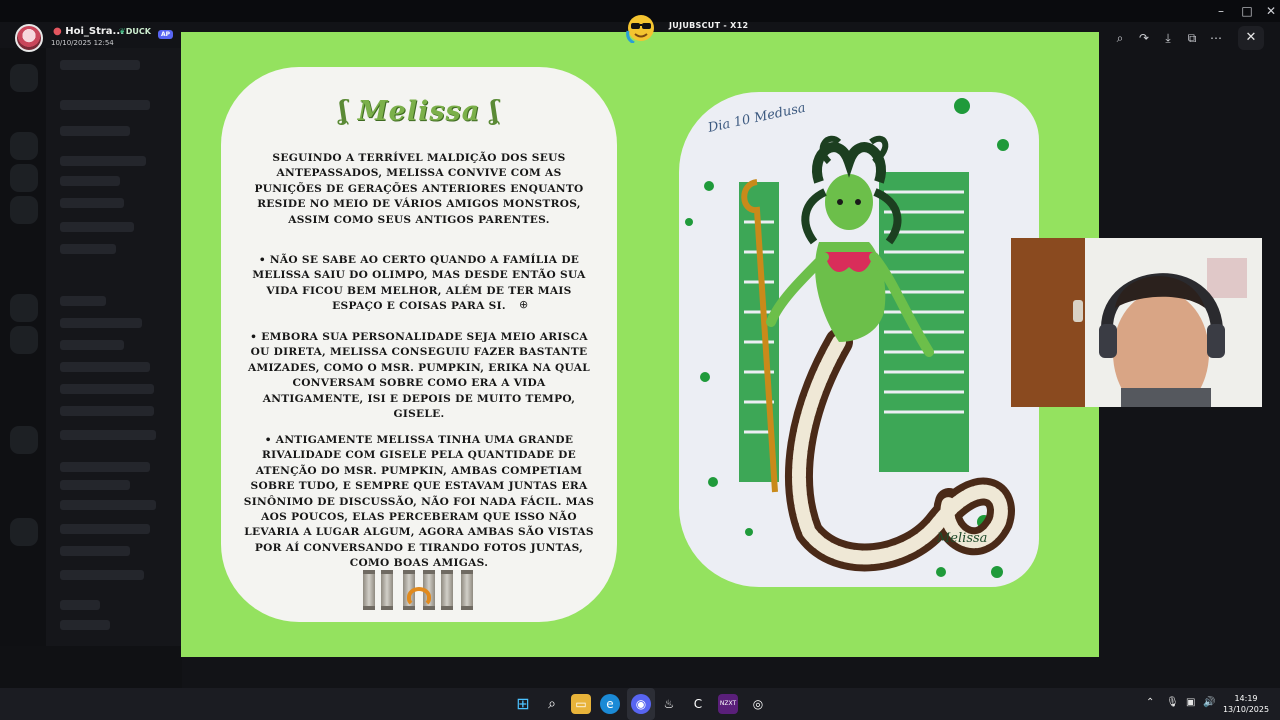  I want to click on close-viewer-button: ✕, so click(1251, 38).